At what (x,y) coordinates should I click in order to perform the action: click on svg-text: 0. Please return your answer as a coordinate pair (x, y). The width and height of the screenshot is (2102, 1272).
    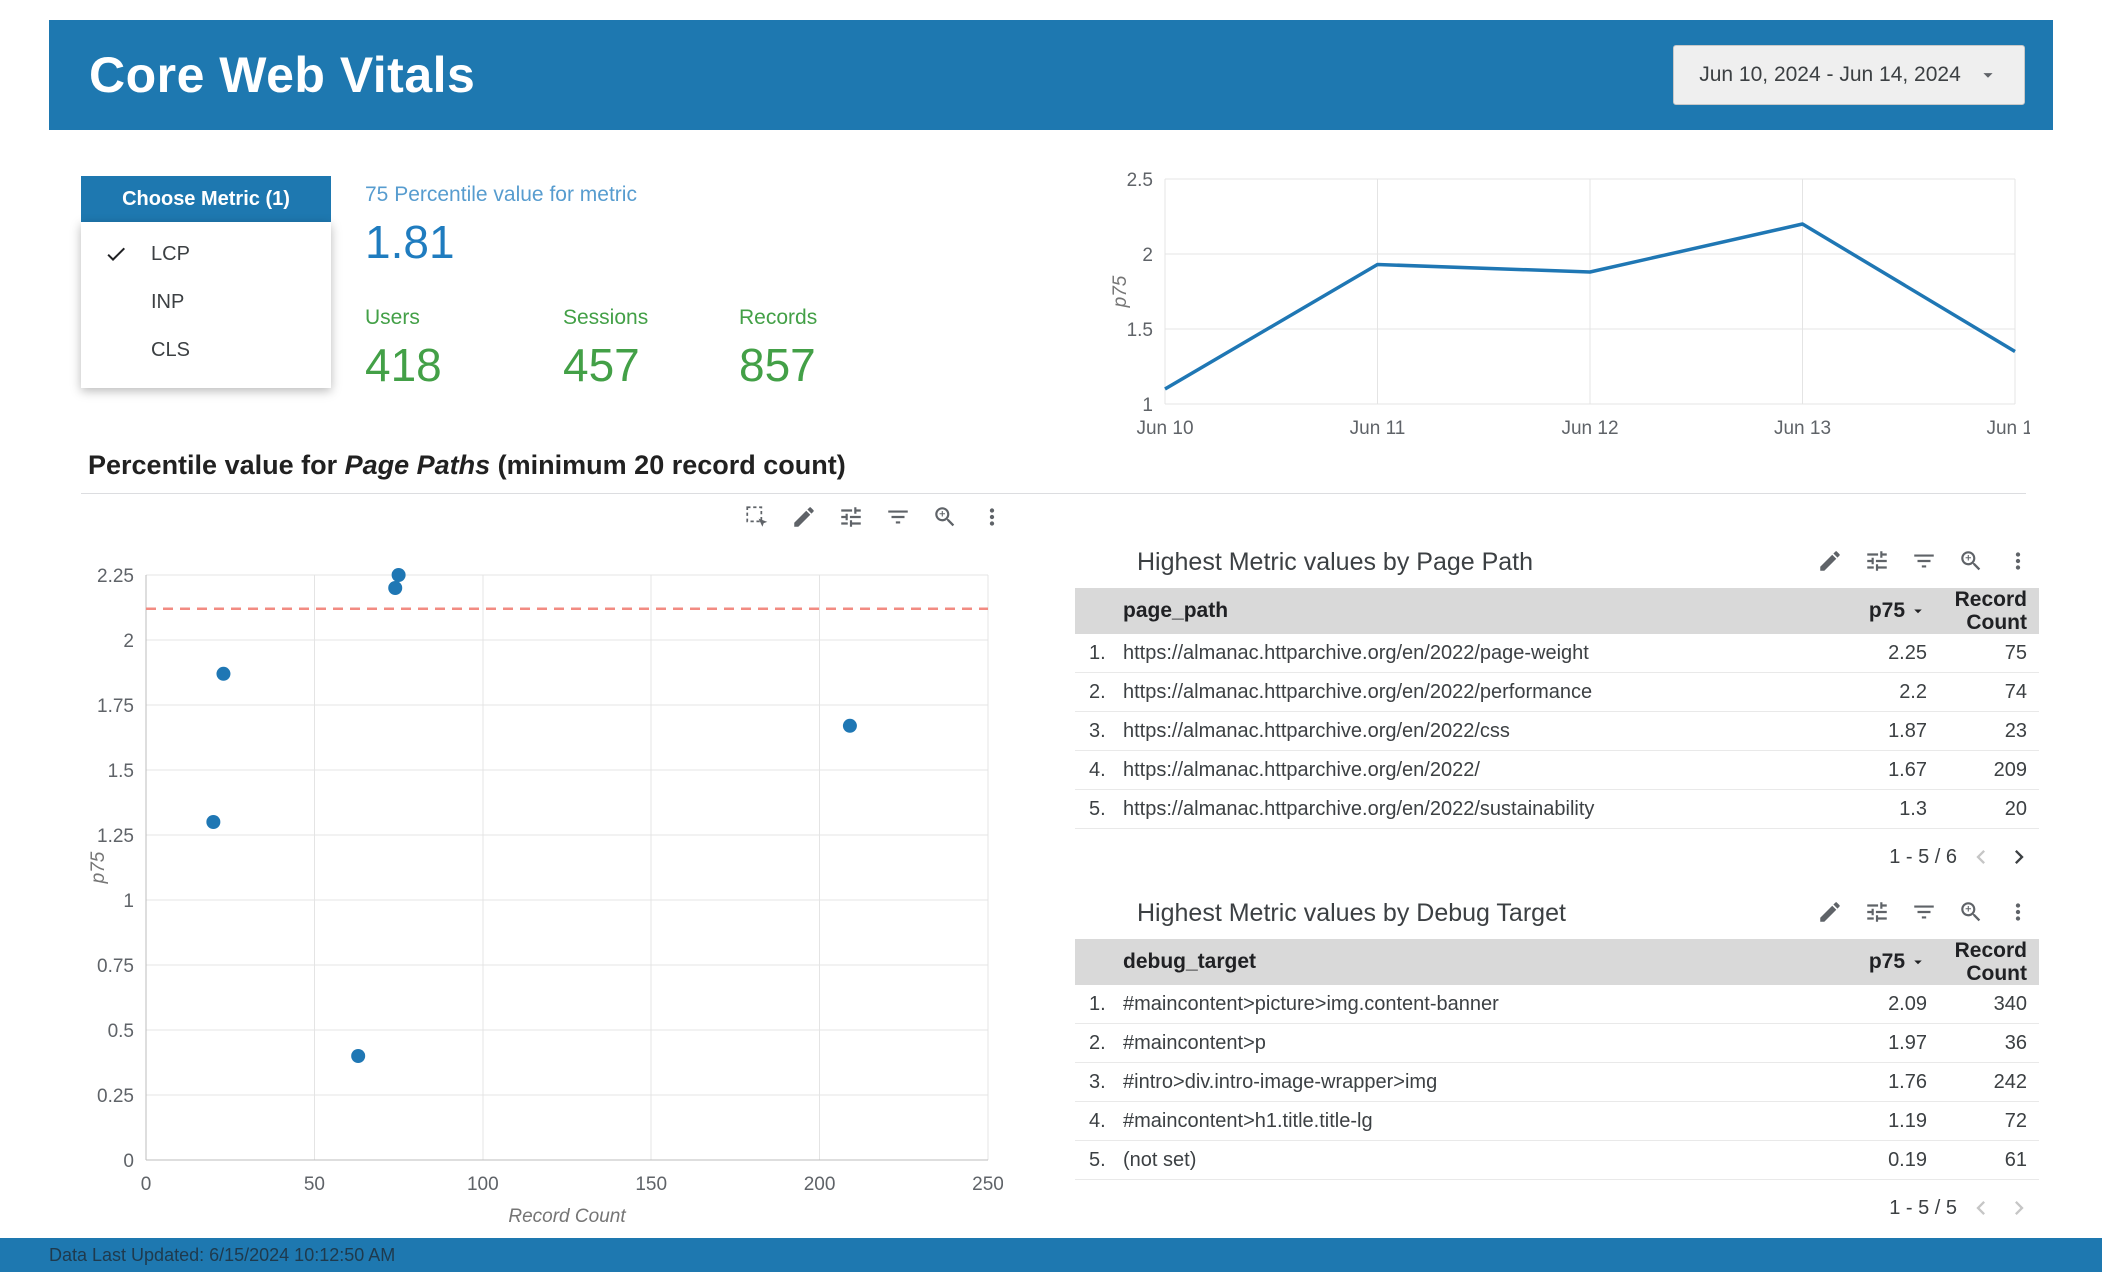
    Looking at the image, I should click on (146, 1184).